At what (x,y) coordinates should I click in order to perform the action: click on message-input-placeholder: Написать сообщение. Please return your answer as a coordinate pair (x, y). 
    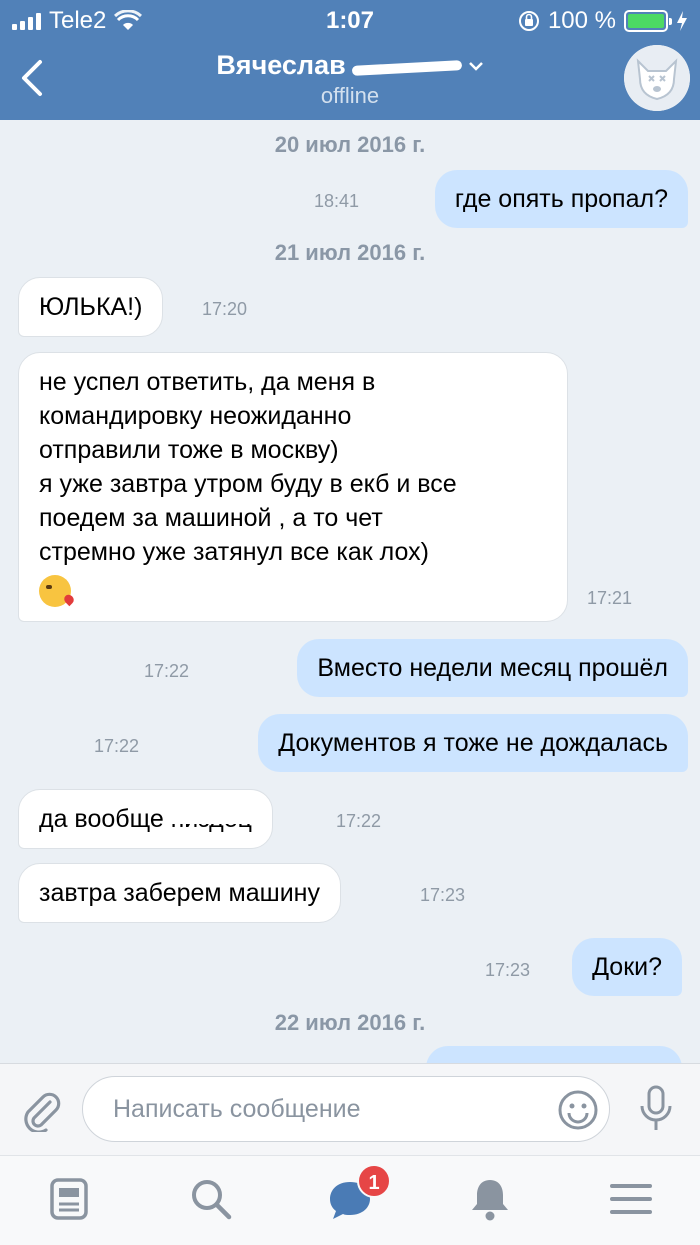
    Looking at the image, I should click on (237, 1109).